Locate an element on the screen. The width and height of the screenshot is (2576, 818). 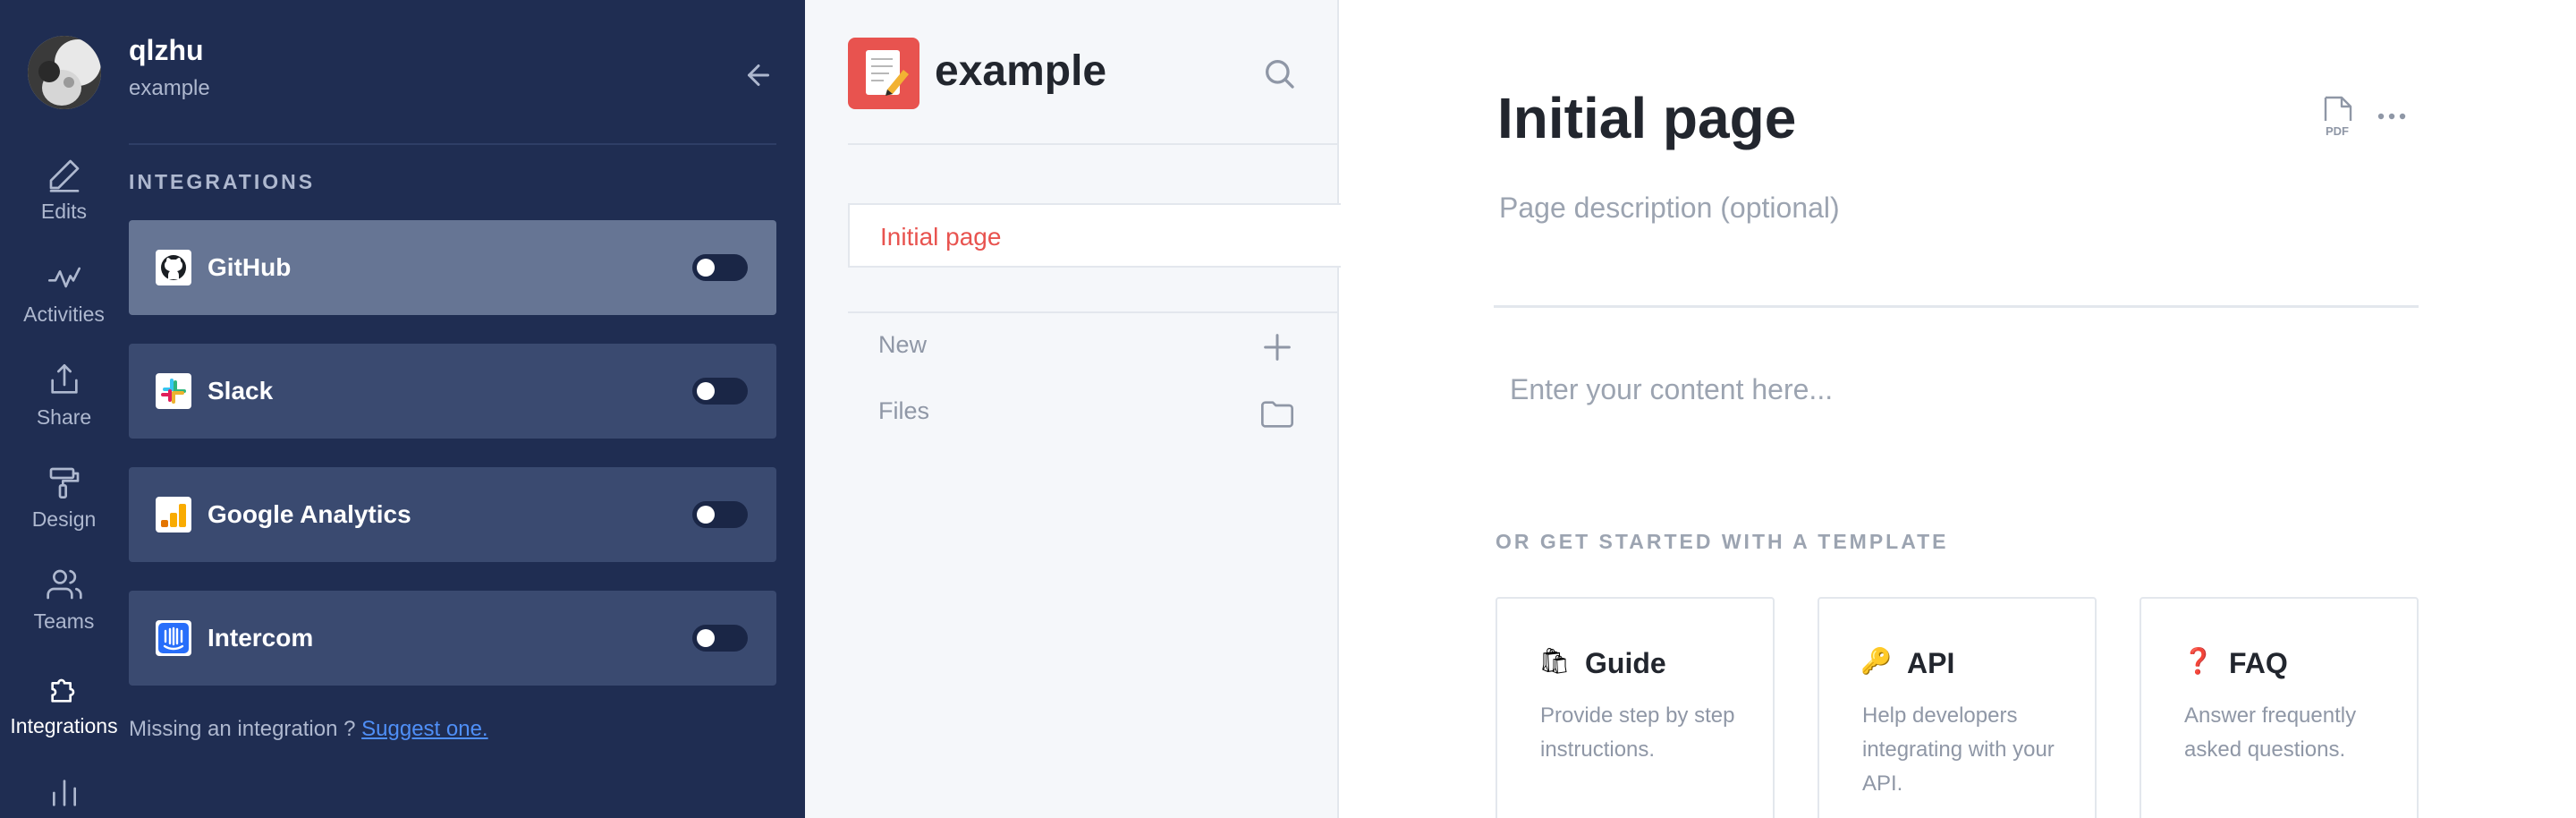
puzzle-icon is located at coordinates (64, 689).